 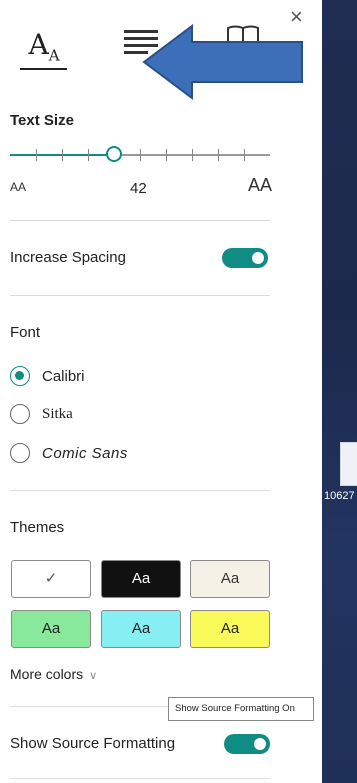 I want to click on font-option-comic-sans: Comic Sans, so click(x=85, y=453).